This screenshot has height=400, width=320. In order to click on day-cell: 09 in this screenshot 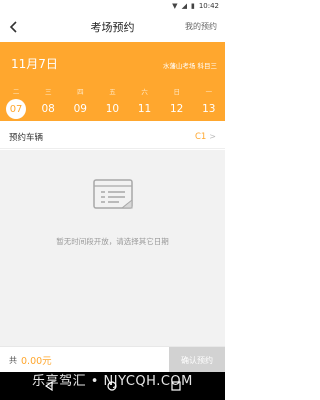, I will do `click(80, 109)`.